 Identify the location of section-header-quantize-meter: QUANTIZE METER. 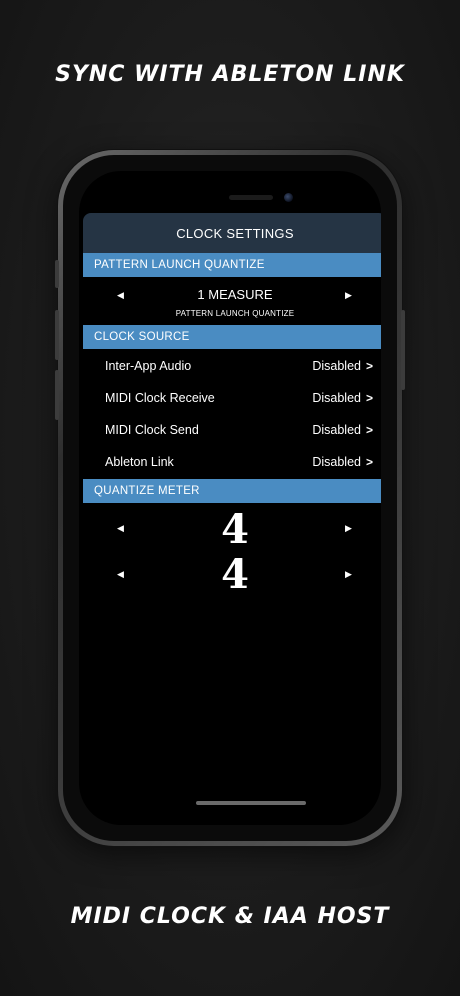
(232, 491).